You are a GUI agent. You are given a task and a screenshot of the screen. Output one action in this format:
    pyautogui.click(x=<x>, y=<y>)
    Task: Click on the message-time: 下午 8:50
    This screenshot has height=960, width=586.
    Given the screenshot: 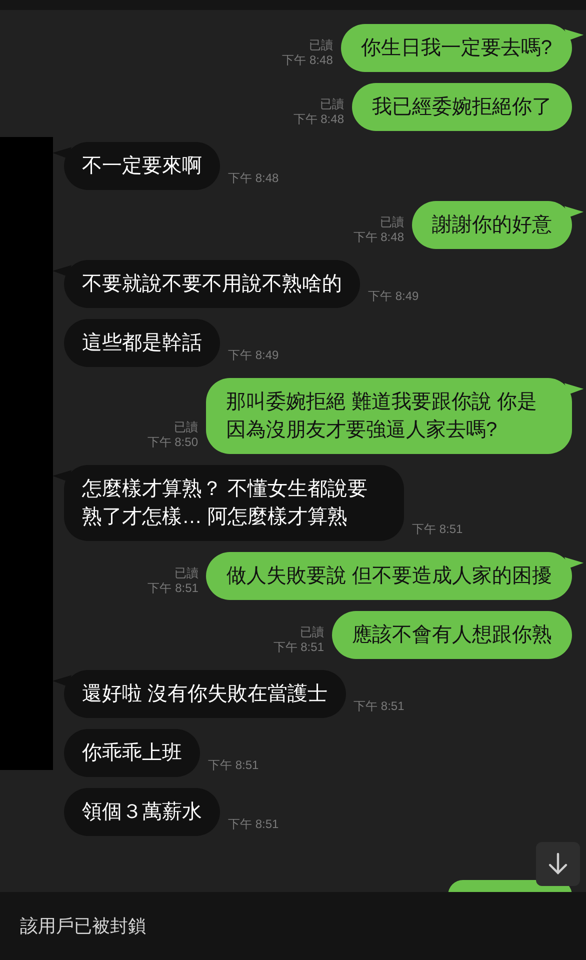 What is the action you would take?
    pyautogui.click(x=172, y=442)
    